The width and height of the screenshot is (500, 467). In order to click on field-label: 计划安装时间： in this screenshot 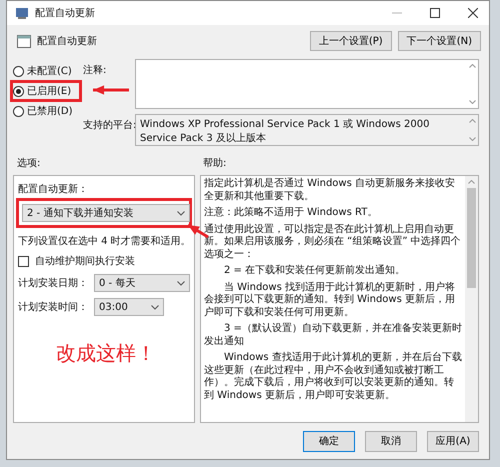, I will do `click(53, 307)`.